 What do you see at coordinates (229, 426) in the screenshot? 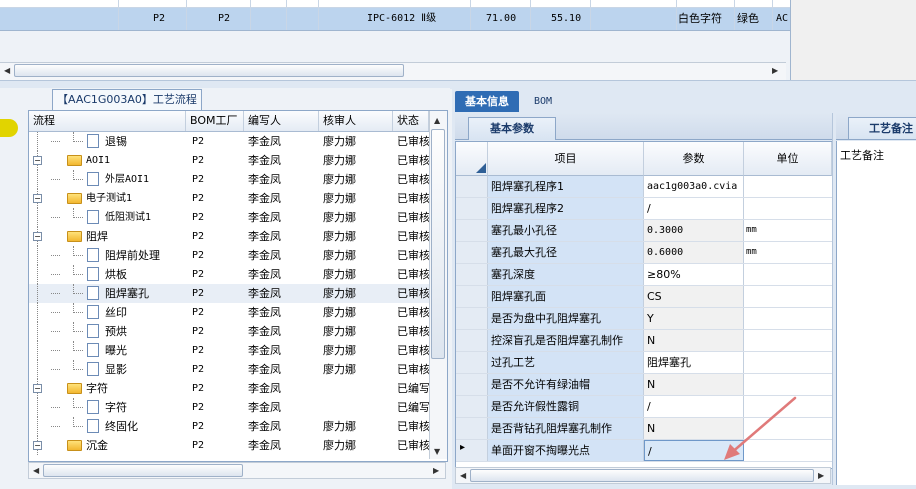
I see `tree-row: 终固化 P2 李金凤 廖力娜 已审核` at bounding box center [229, 426].